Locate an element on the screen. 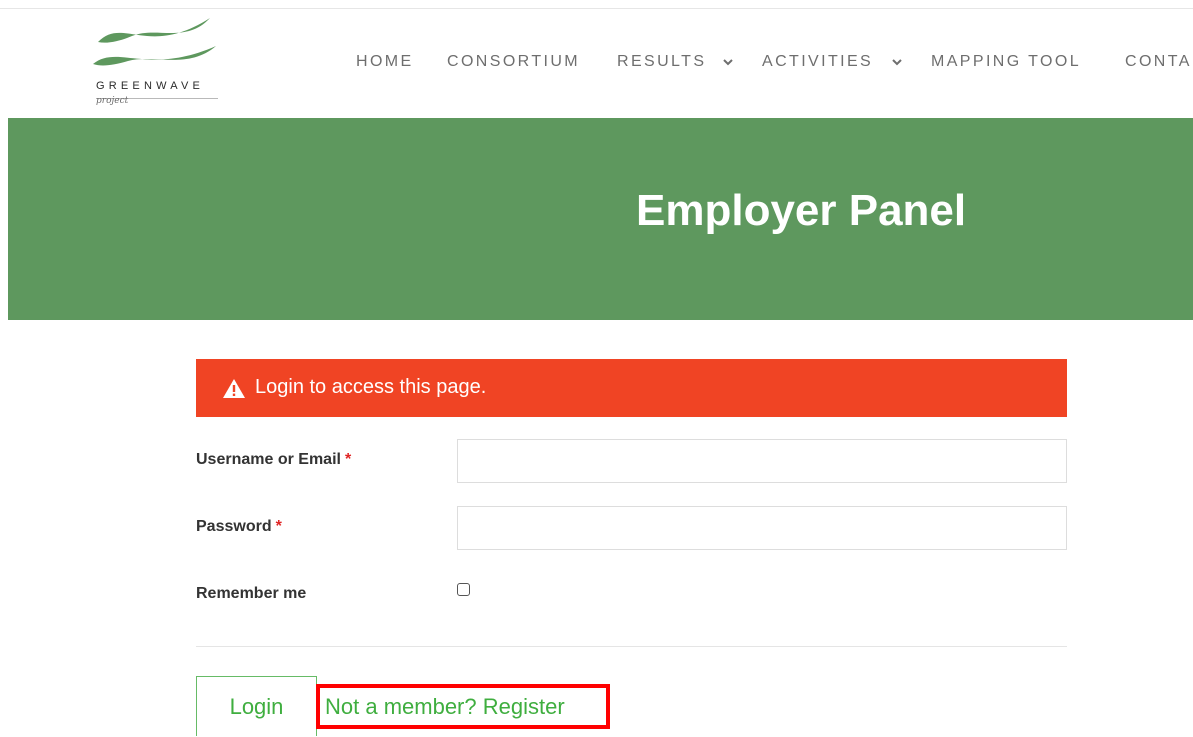 The image size is (1193, 737). site-logo: GREENWAVE project is located at coordinates (158, 64).